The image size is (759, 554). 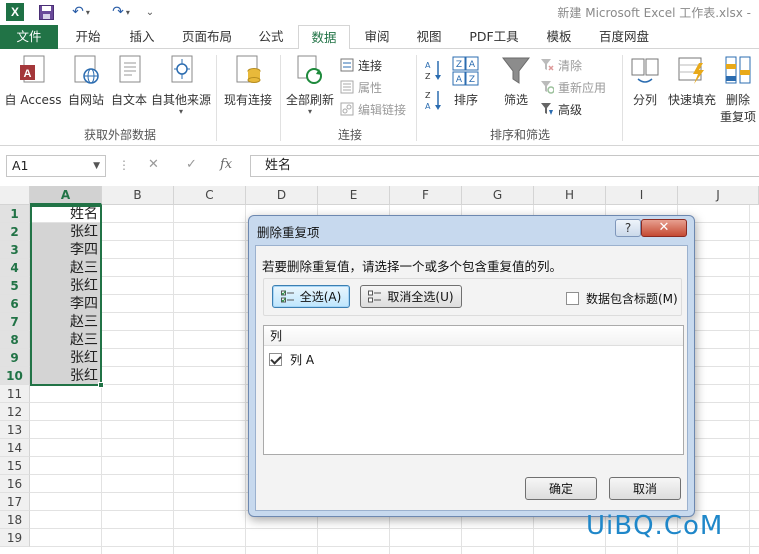 What do you see at coordinates (572, 298) in the screenshot?
I see `has-headers-checkbox` at bounding box center [572, 298].